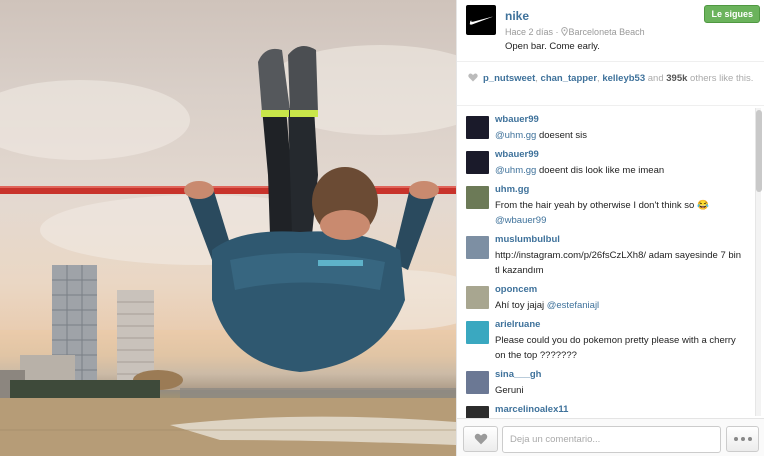  What do you see at coordinates (564, 31) in the screenshot?
I see `location-pin-icon` at bounding box center [564, 31].